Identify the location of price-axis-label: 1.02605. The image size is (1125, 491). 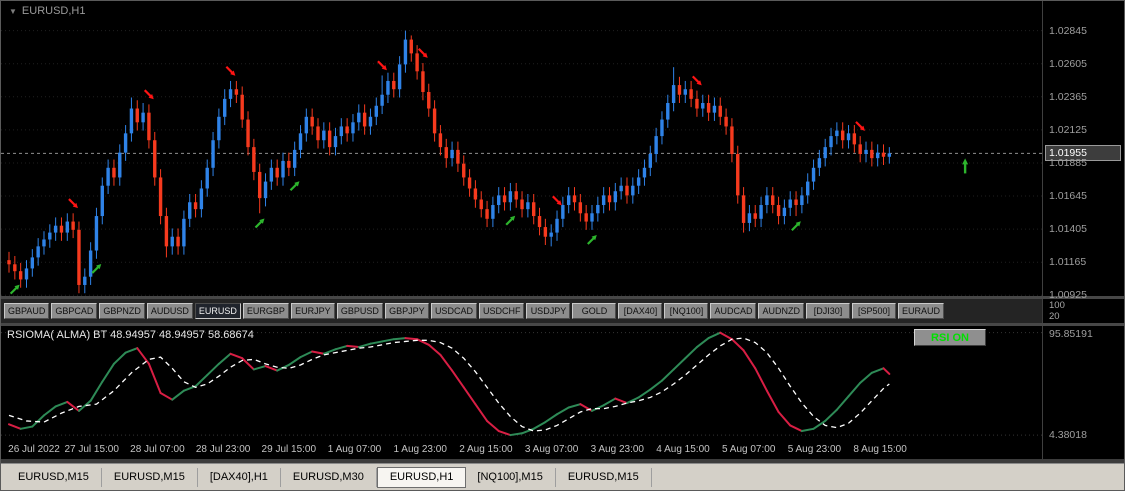
(1068, 63).